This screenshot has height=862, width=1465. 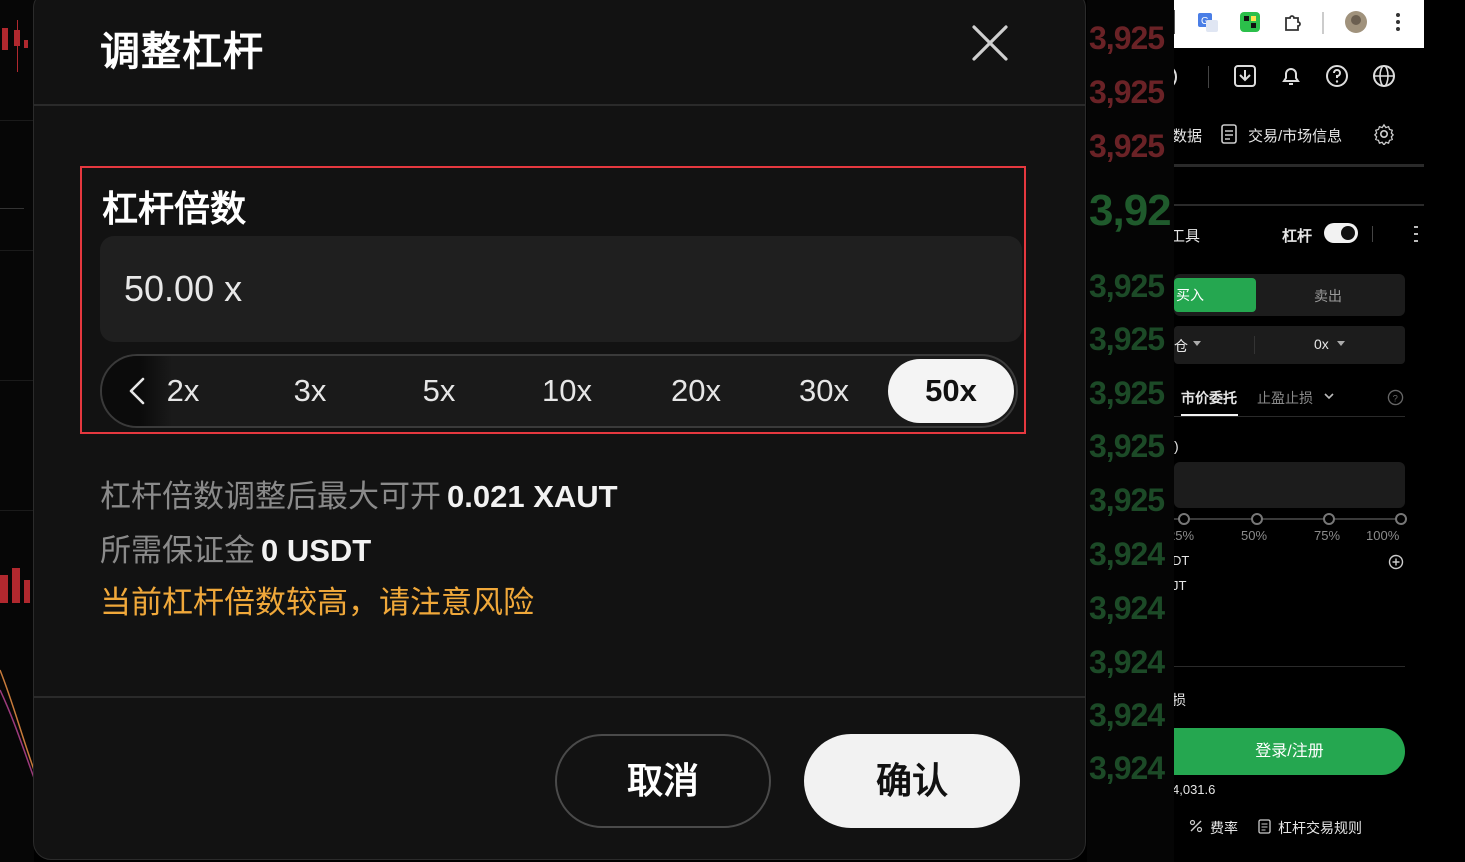 What do you see at coordinates (1396, 562) in the screenshot?
I see `plus-circle-icon` at bounding box center [1396, 562].